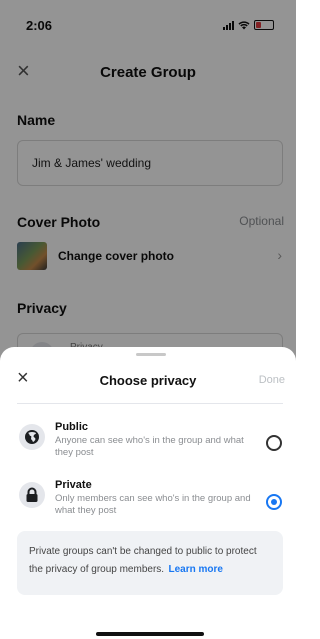 The width and height of the screenshot is (320, 639). What do you see at coordinates (274, 502) in the screenshot?
I see `radio-private-selected` at bounding box center [274, 502].